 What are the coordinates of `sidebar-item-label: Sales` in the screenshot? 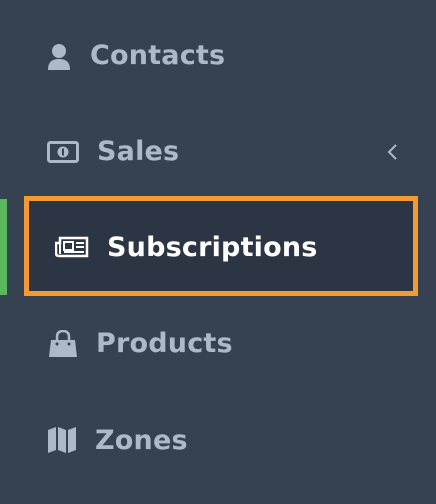 It's located at (138, 151).